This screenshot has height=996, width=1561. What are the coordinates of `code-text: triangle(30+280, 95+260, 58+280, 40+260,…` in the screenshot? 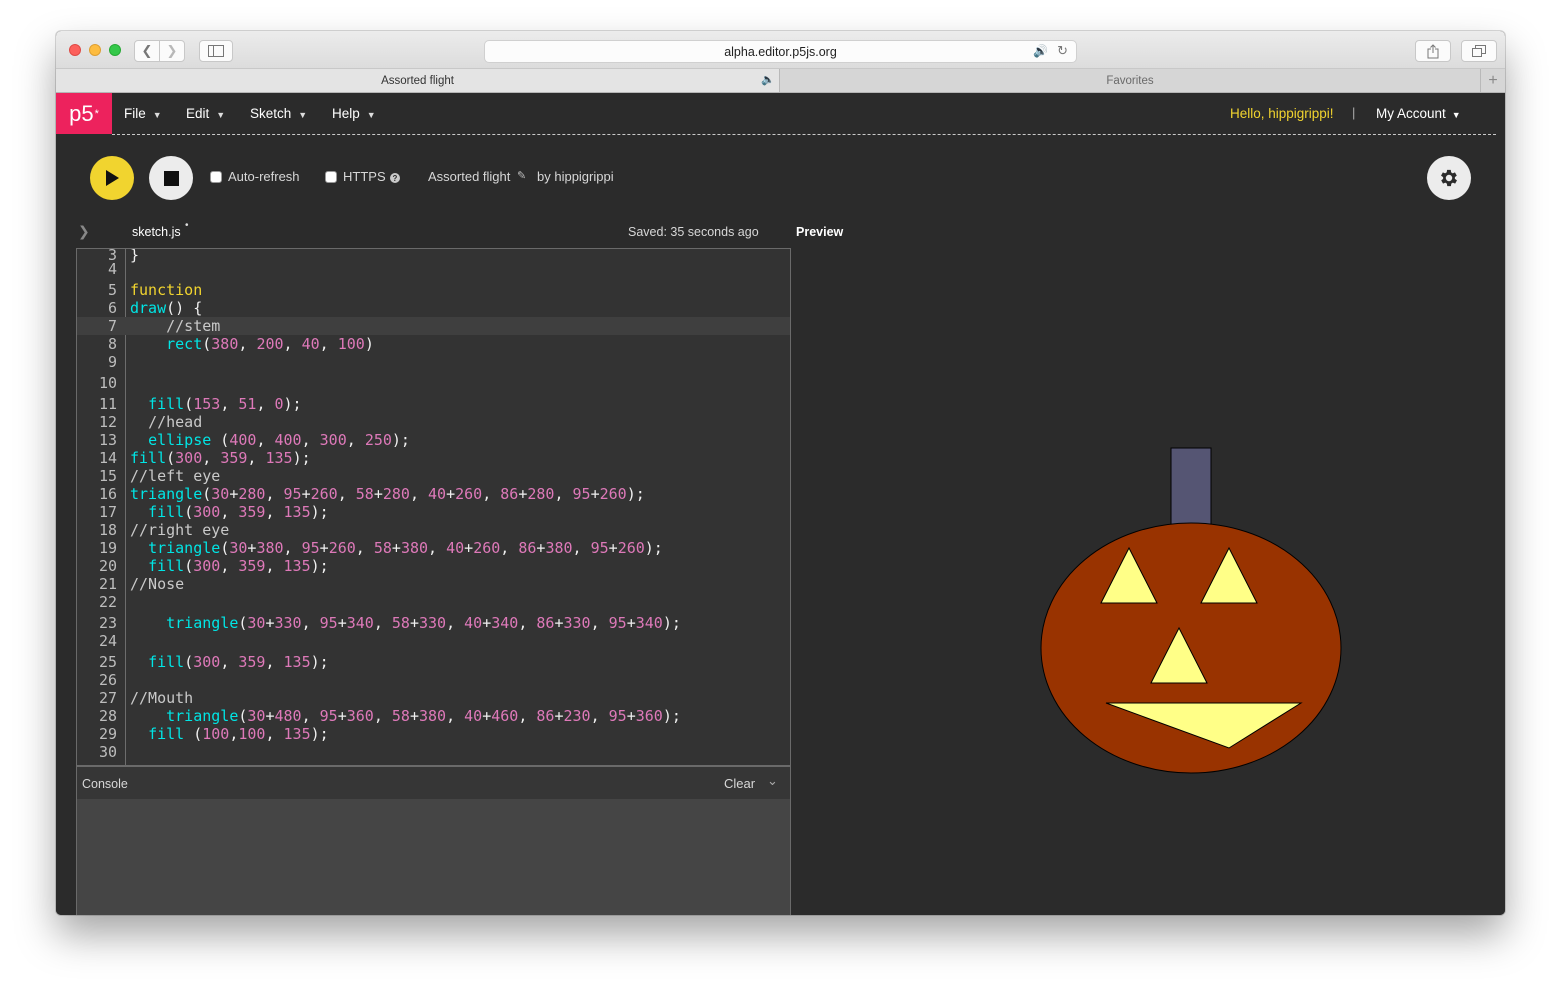 It's located at (387, 494).